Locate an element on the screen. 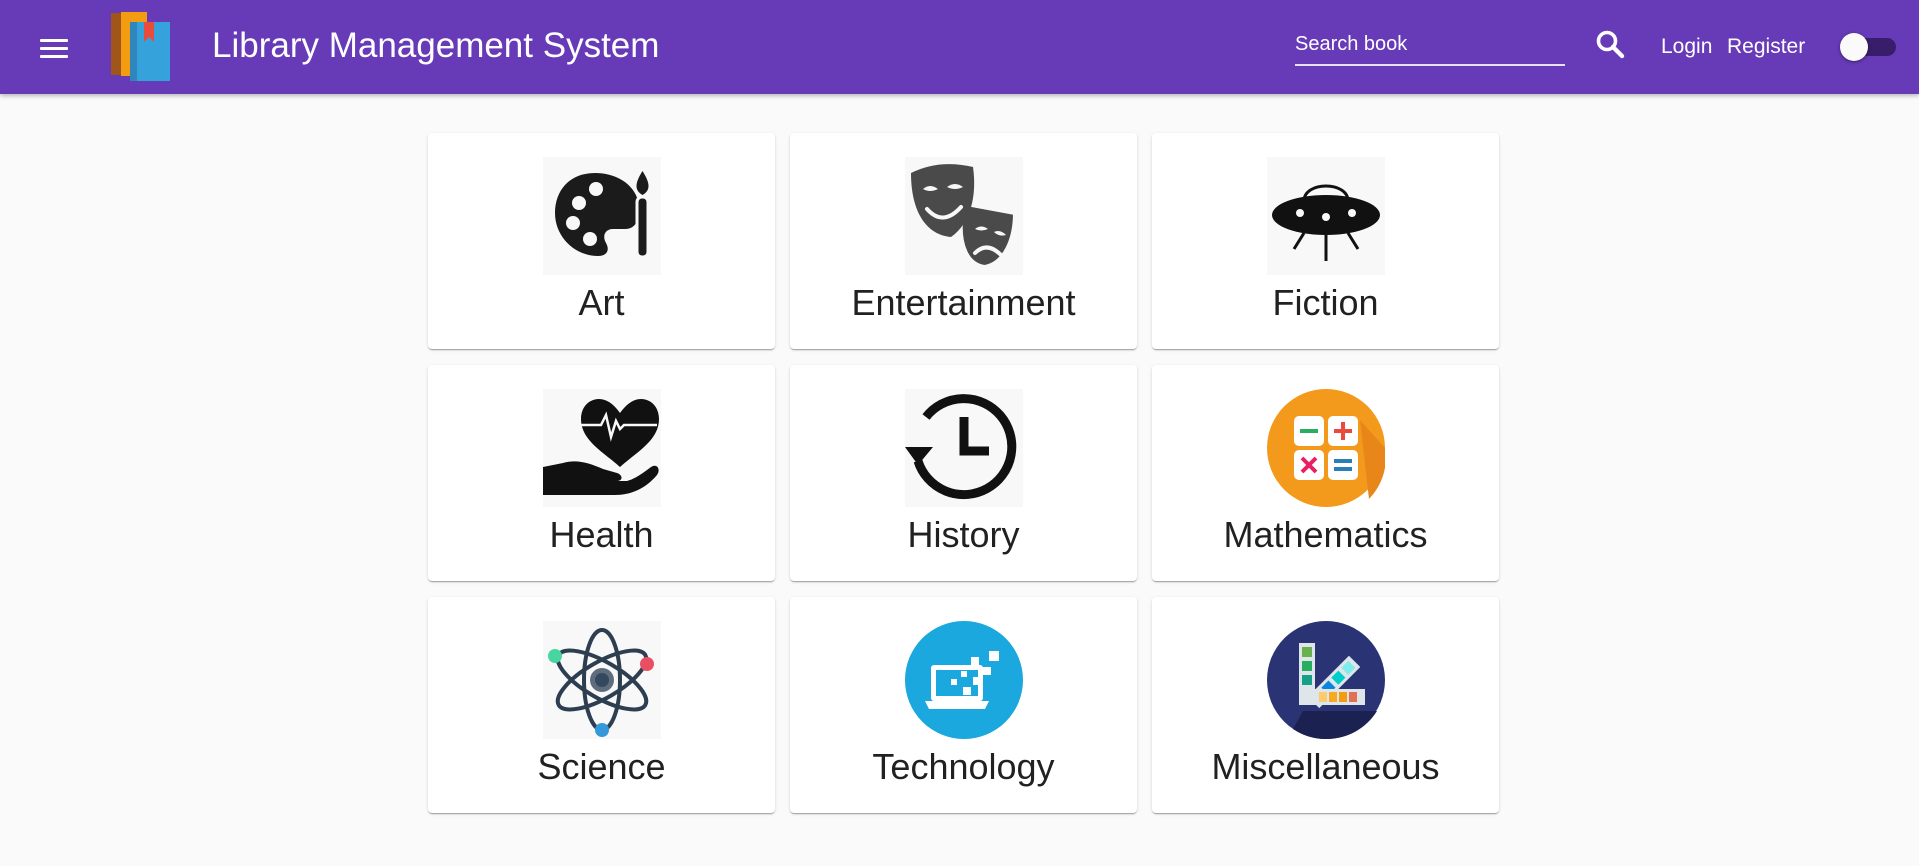 The width and height of the screenshot is (1919, 866). search-field is located at coordinates (1430, 46).